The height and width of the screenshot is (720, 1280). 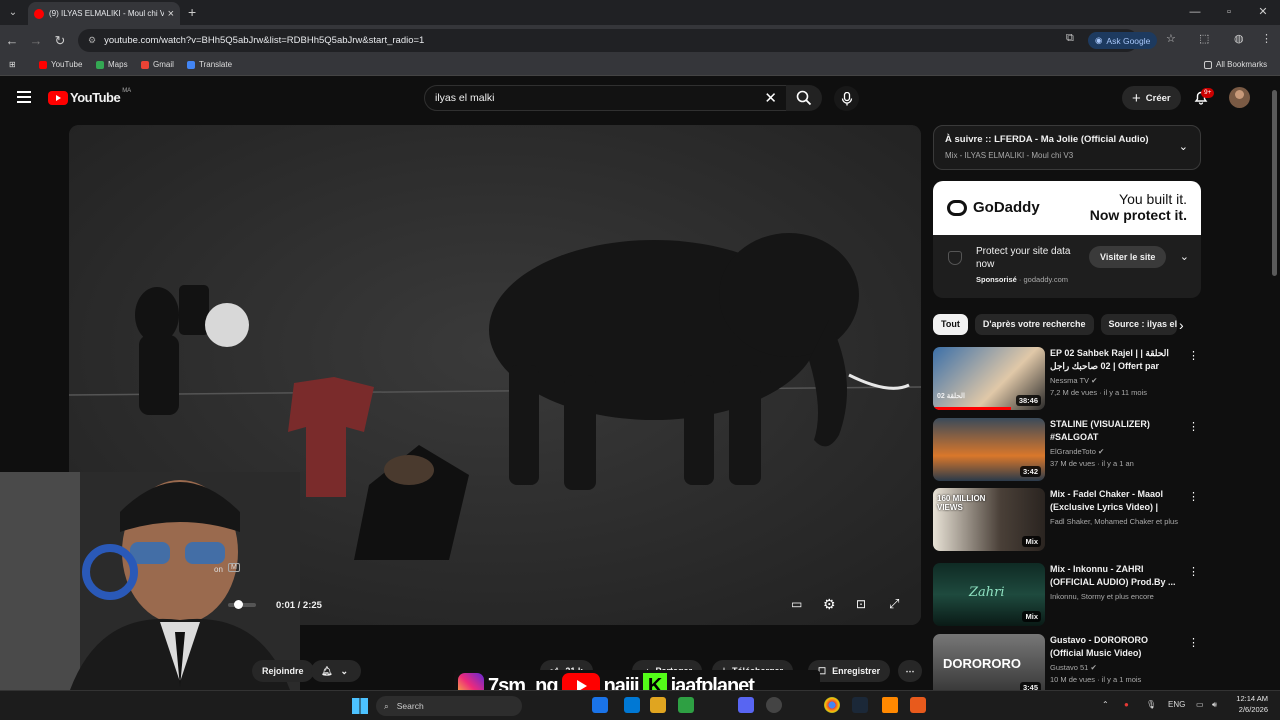 I want to click on vlc-icon, so click(x=890, y=705).